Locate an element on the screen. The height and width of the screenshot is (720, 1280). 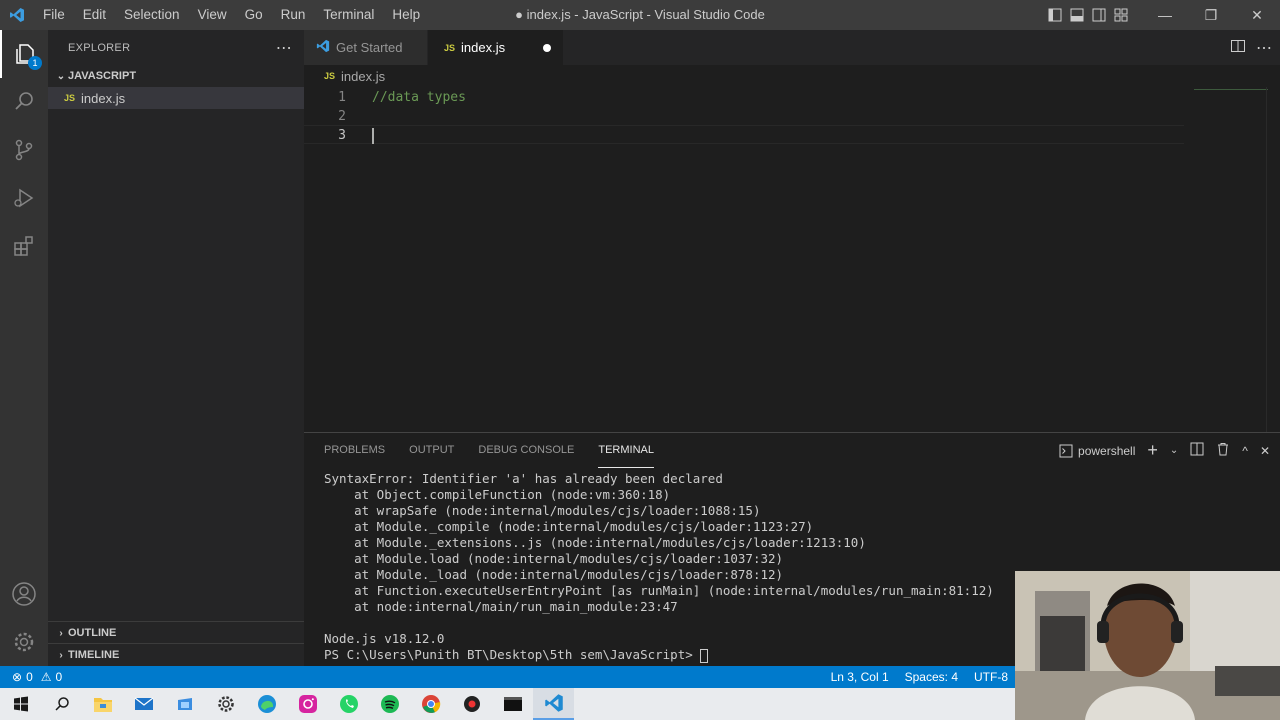
menu-run: Run is located at coordinates (293, 15).